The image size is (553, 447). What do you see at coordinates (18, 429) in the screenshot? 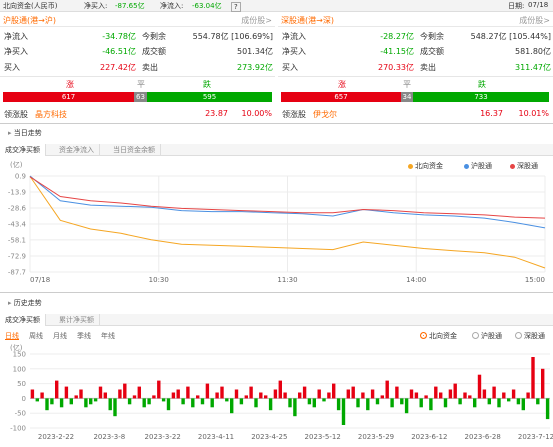
I see `y-tick-label: -100` at bounding box center [18, 429].